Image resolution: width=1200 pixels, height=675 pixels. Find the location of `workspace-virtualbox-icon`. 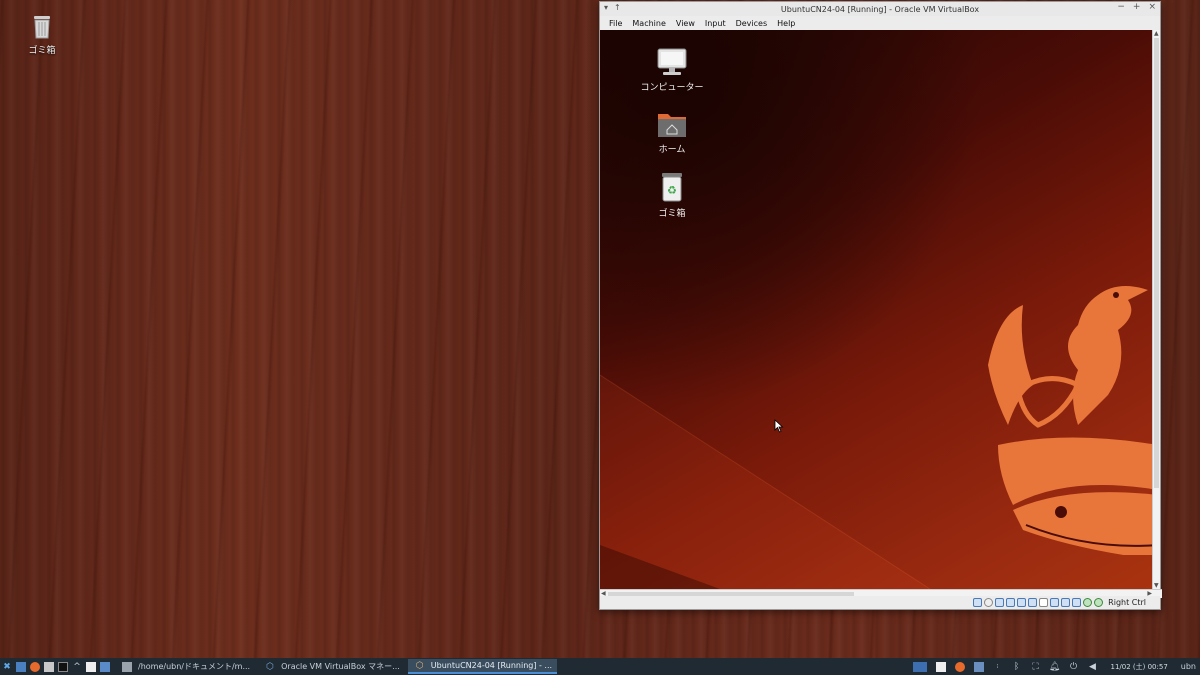

workspace-virtualbox-icon is located at coordinates (978, 666).